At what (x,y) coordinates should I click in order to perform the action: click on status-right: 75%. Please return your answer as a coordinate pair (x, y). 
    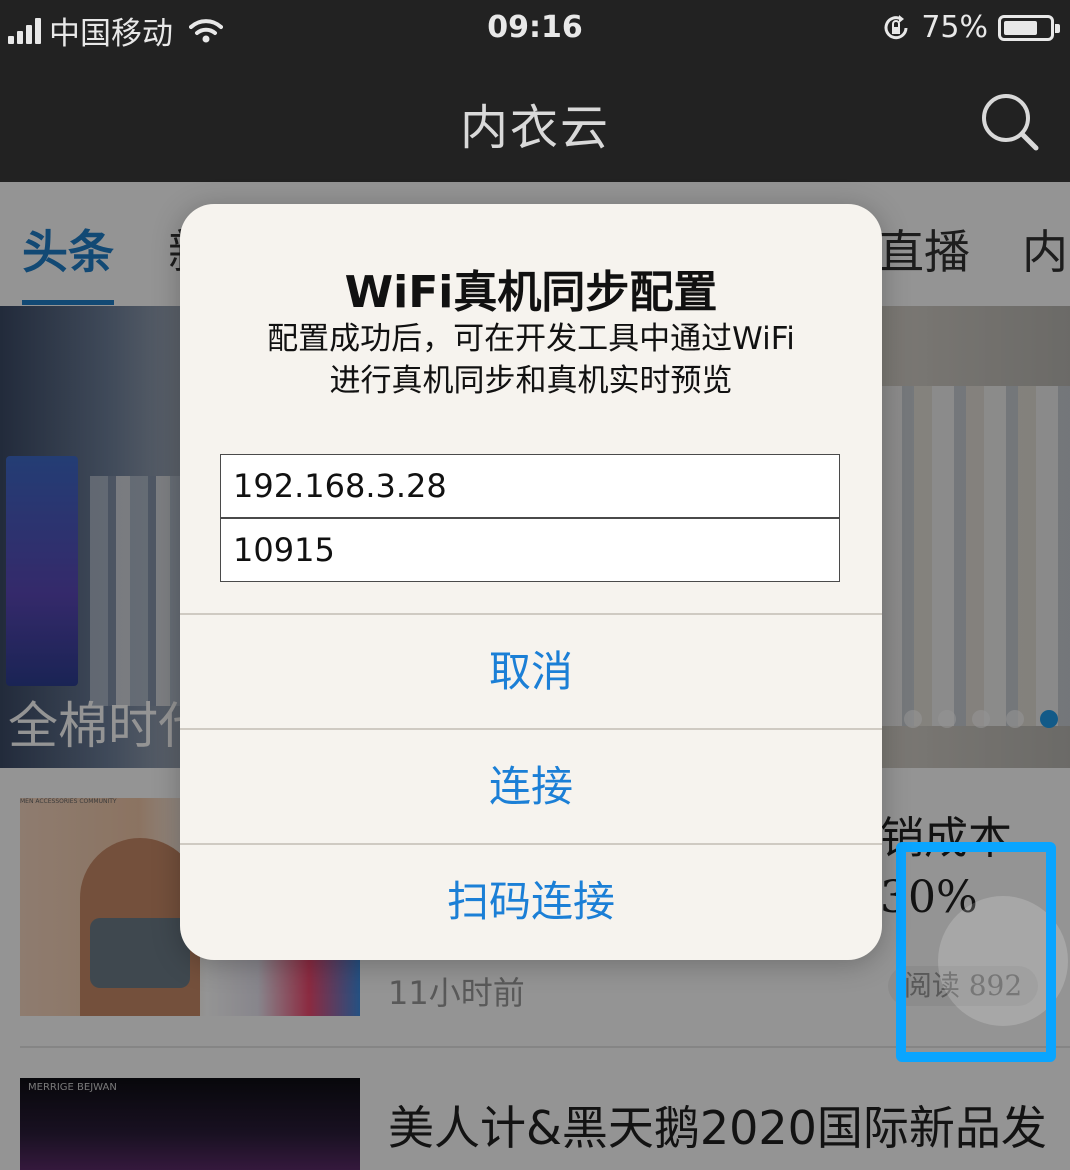
    Looking at the image, I should click on (970, 27).